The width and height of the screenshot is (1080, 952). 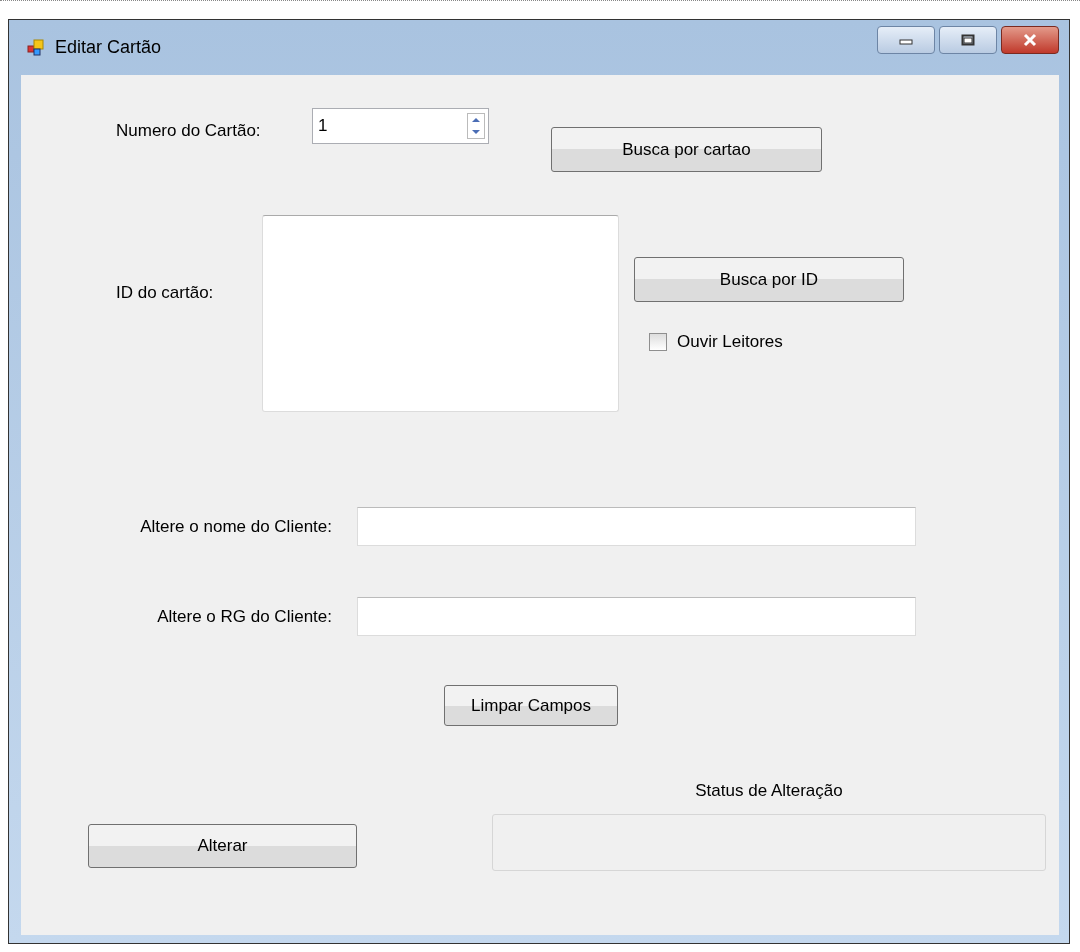 I want to click on close-icon, so click(x=1030, y=40).